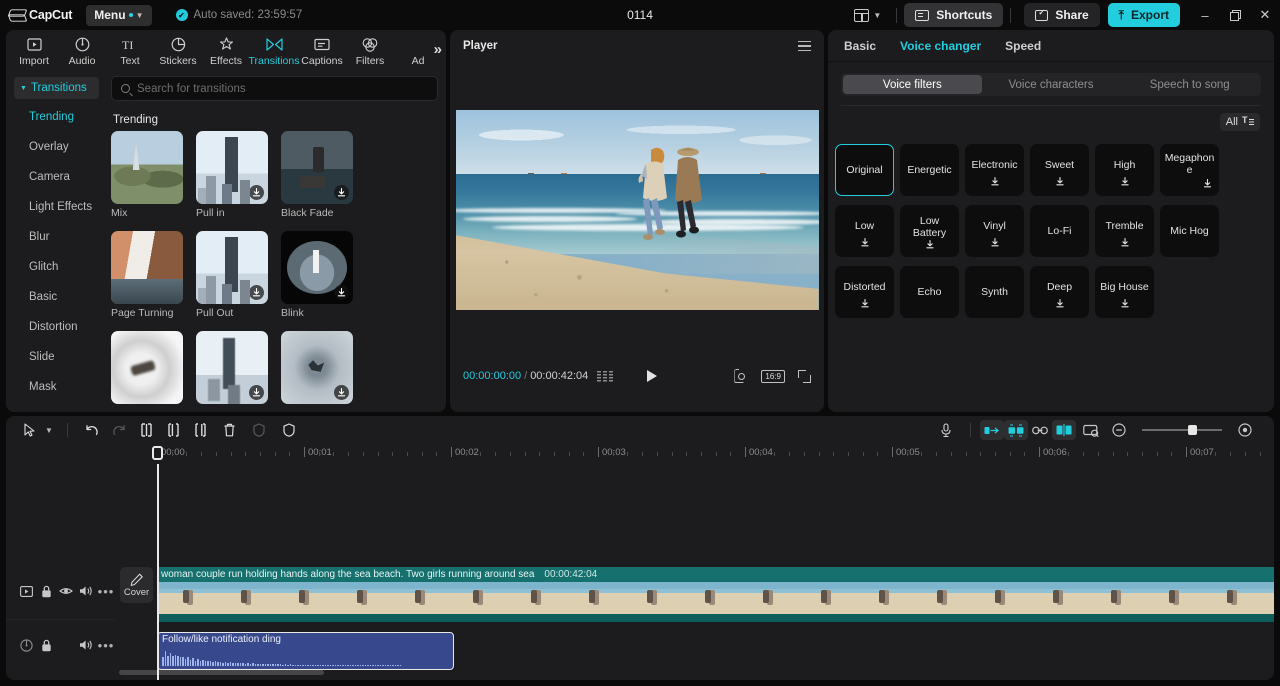 The width and height of the screenshot is (1280, 686). Describe the element at coordinates (992, 430) in the screenshot. I see `autofill-icon` at that location.